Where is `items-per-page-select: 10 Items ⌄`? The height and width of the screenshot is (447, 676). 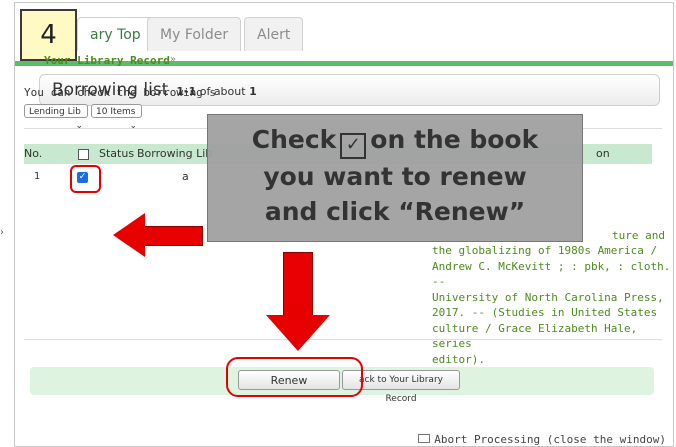 items-per-page-select: 10 Items ⌄ is located at coordinates (116, 117).